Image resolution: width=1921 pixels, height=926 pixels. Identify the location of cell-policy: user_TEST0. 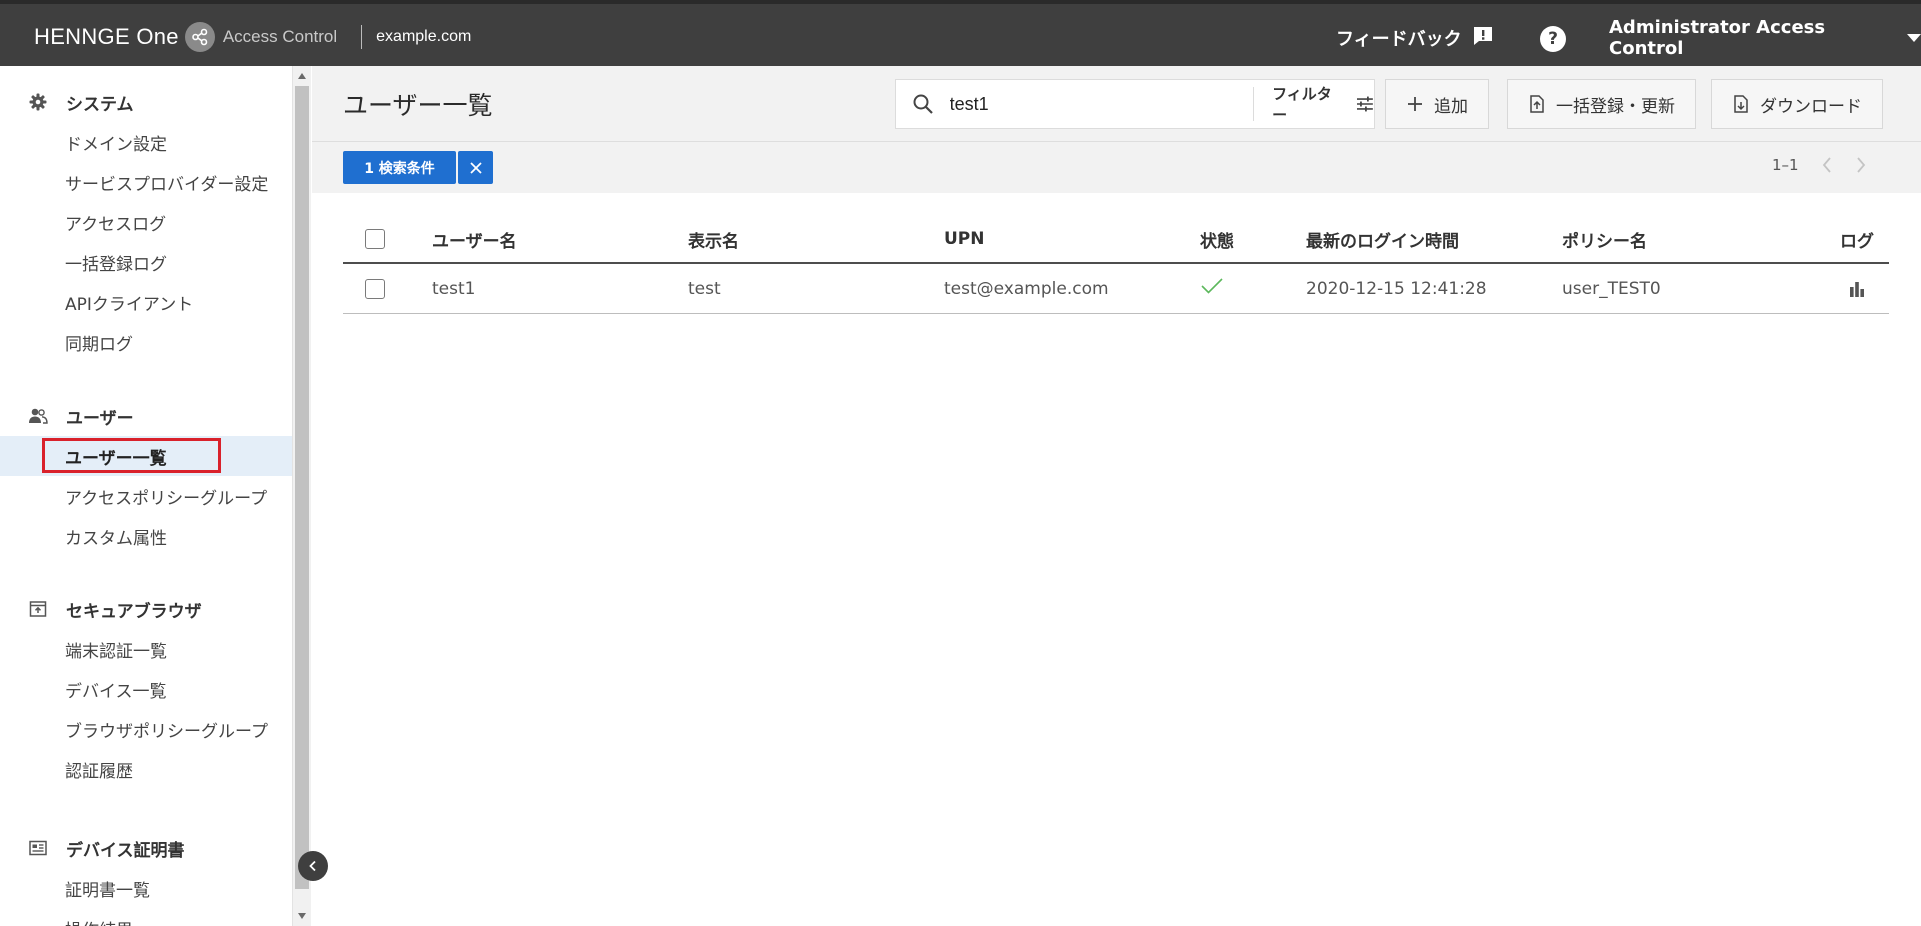
(1611, 288).